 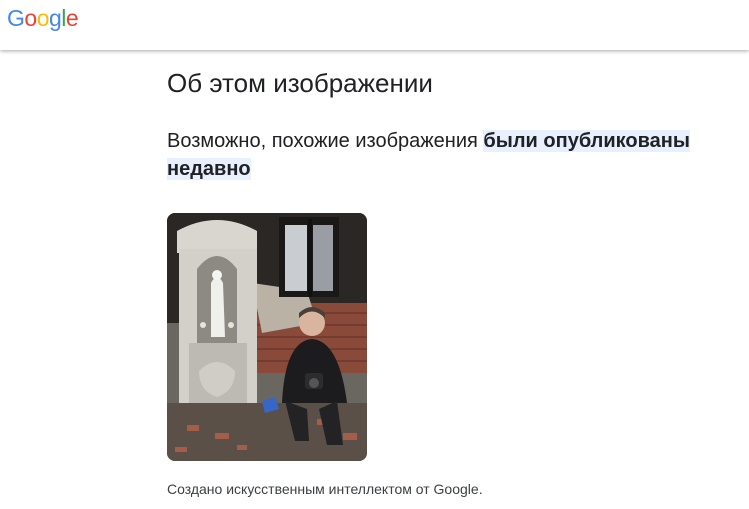 I want to click on page-title: Об этом изображении, so click(x=300, y=83).